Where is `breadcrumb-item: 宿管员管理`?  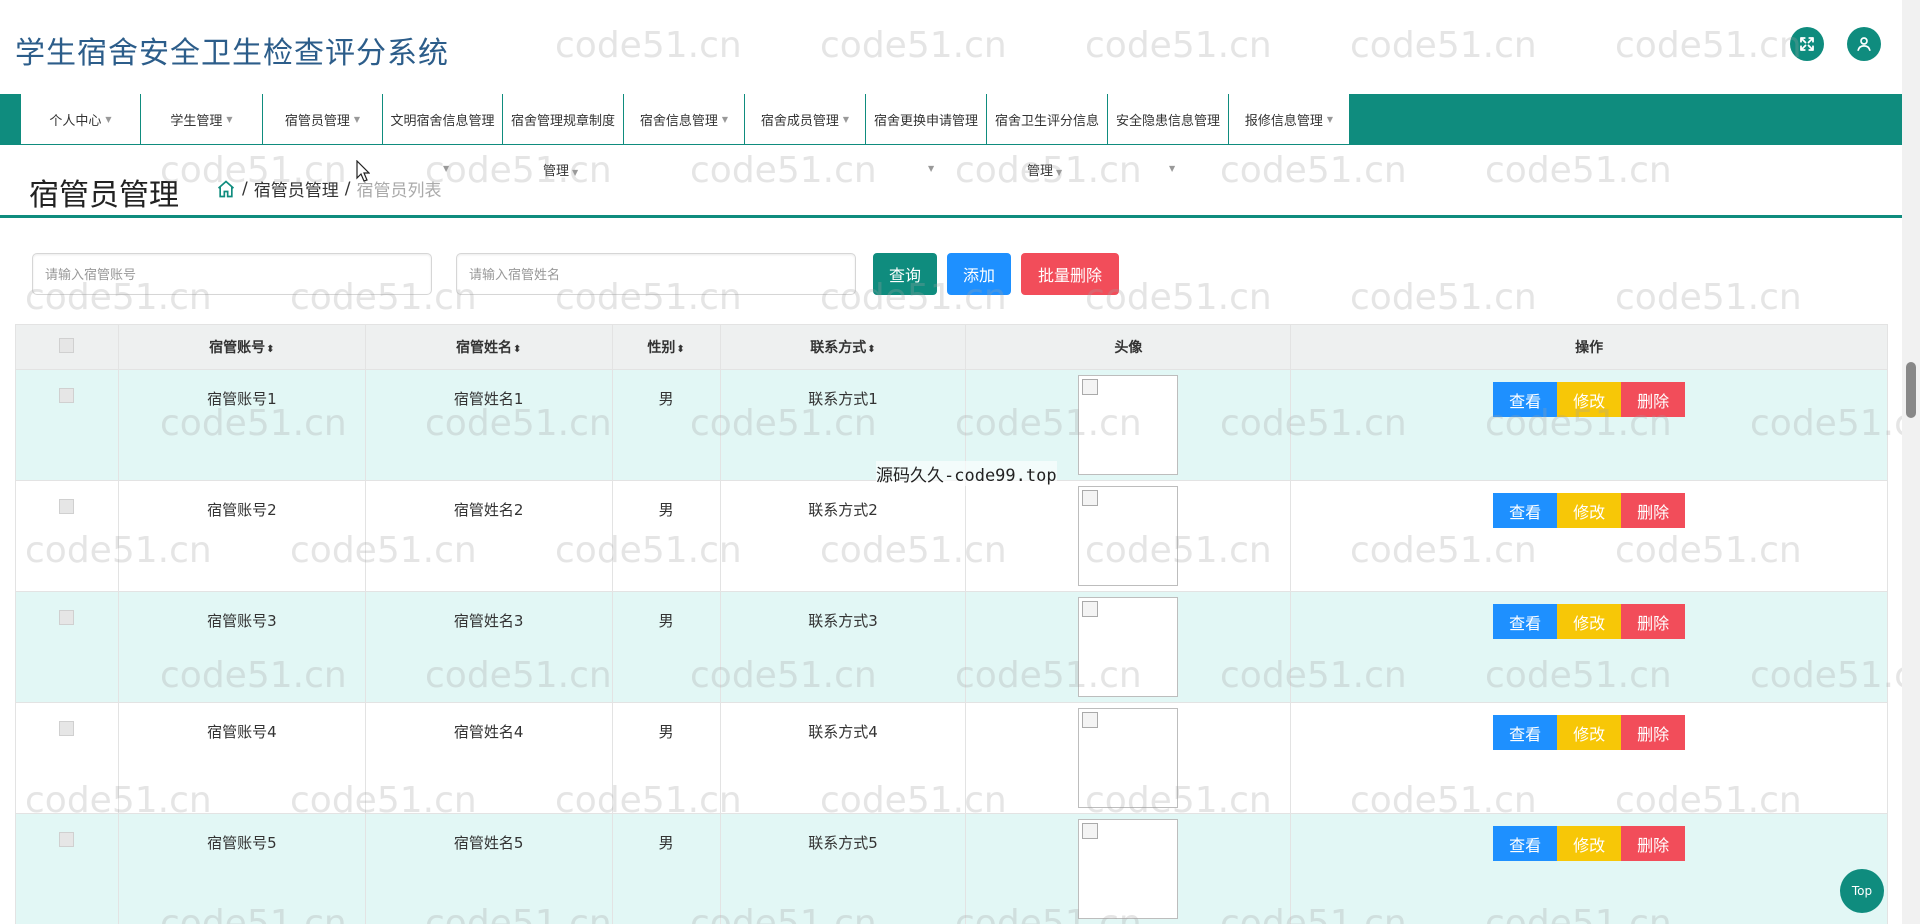 breadcrumb-item: 宿管员管理 is located at coordinates (296, 188).